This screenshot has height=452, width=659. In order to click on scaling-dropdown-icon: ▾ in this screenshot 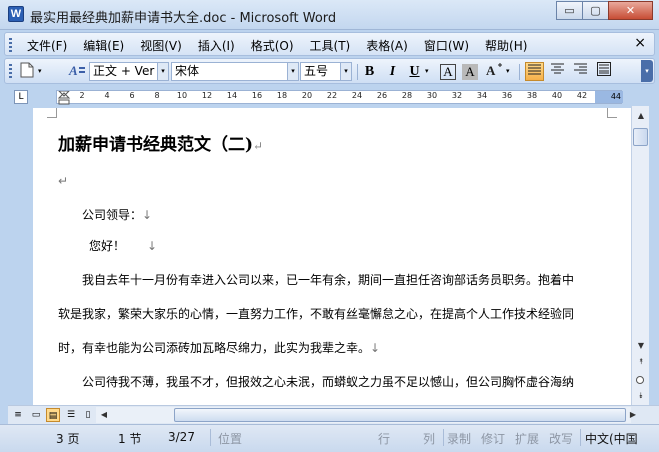, I will do `click(510, 71)`.